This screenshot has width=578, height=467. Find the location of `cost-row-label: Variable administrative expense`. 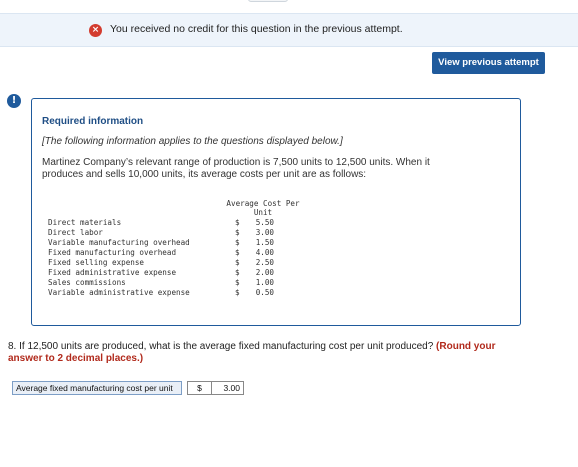

cost-row-label: Variable administrative expense is located at coordinates (119, 292).